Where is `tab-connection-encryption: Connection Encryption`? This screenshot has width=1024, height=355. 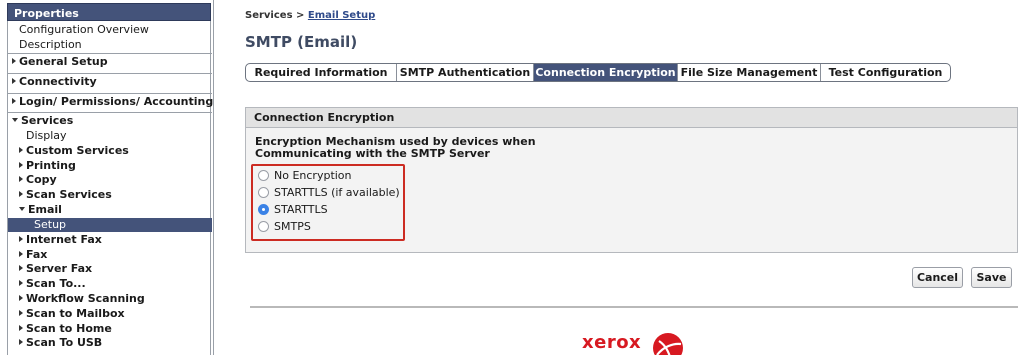
tab-connection-encryption: Connection Encryption is located at coordinates (606, 72).